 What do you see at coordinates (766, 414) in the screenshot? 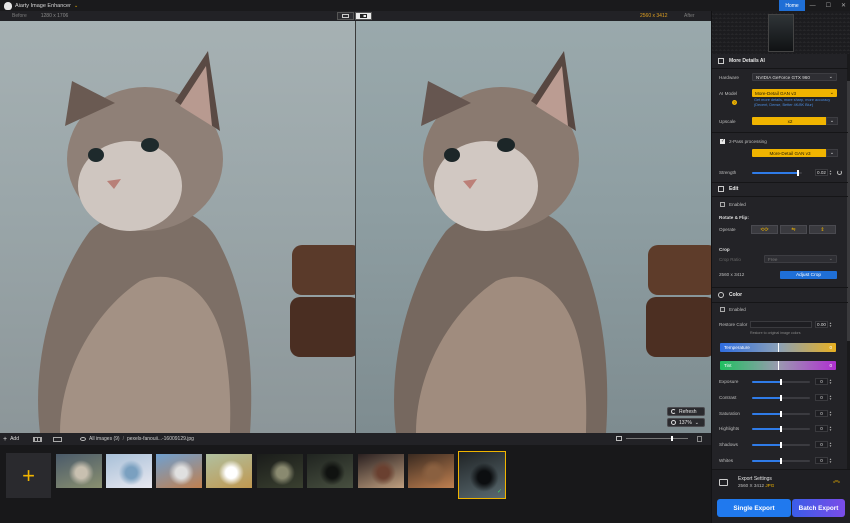
I see `saturation-fill` at bounding box center [766, 414].